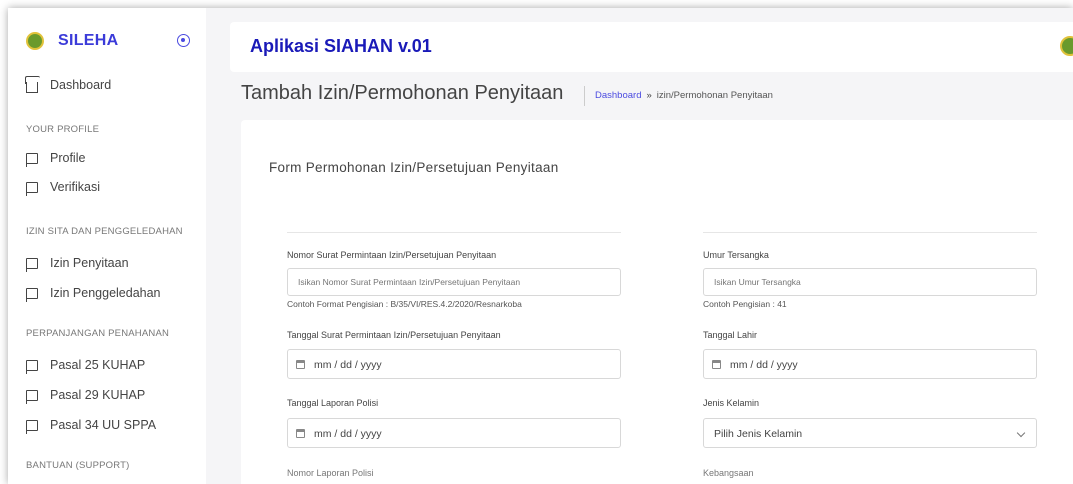  What do you see at coordinates (870, 433) in the screenshot?
I see `jenis-kelamin-select: Pilih Jenis Kelamin` at bounding box center [870, 433].